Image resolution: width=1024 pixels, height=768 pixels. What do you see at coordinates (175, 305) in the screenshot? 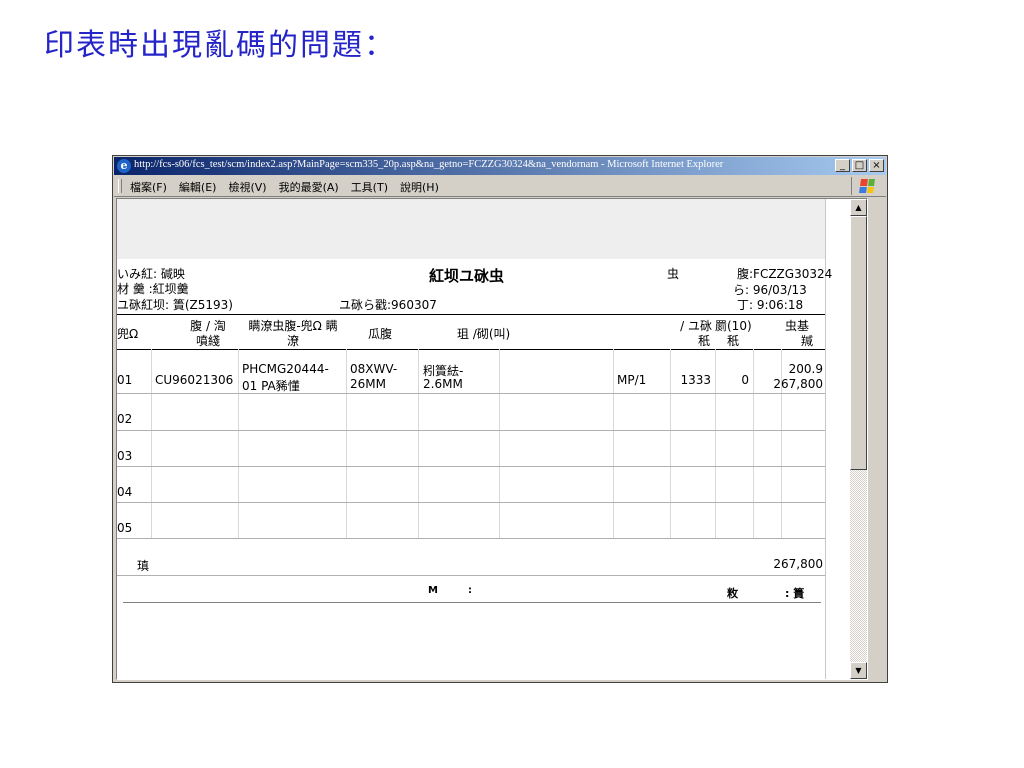
I see `info-left-3: ユ砯紅坝: 簣(Z5193)` at bounding box center [175, 305].